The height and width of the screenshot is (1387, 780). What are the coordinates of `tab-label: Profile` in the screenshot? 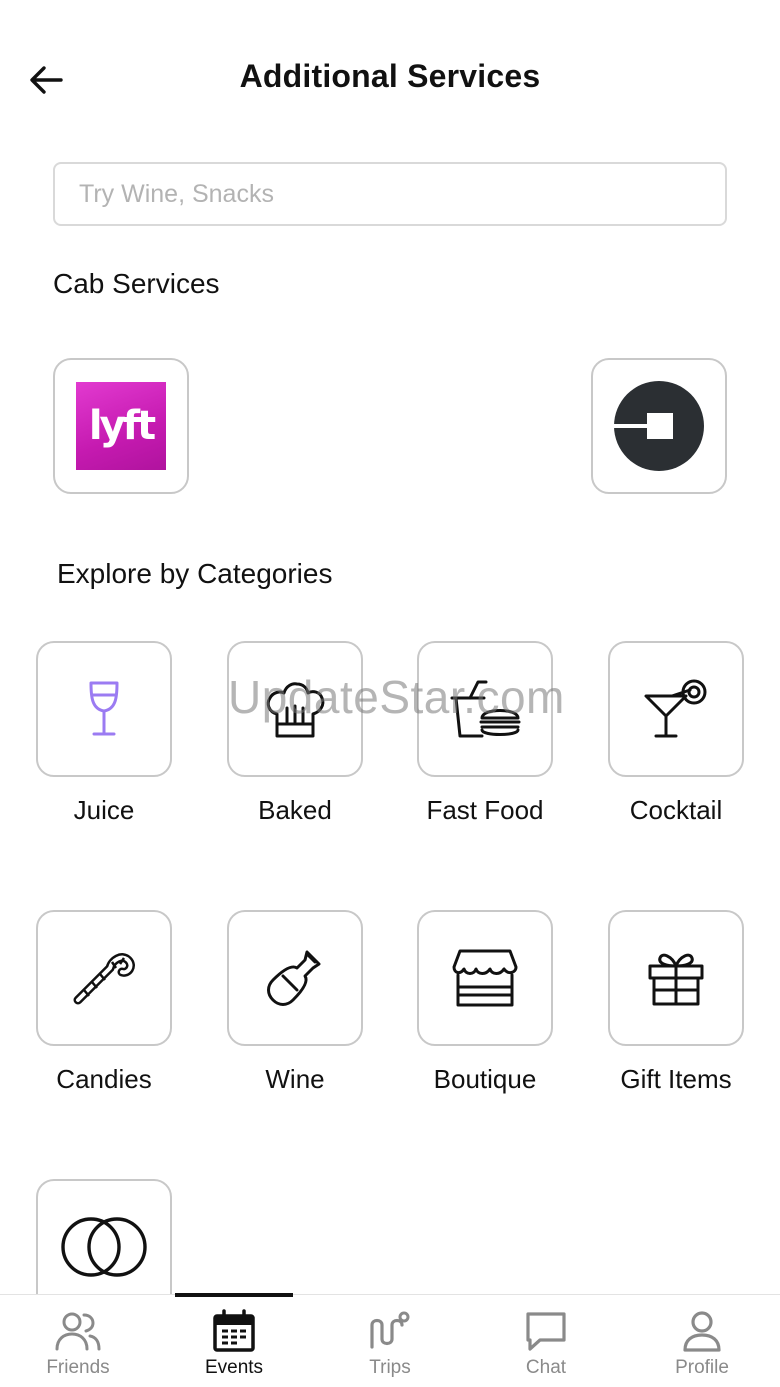 It's located at (702, 1367).